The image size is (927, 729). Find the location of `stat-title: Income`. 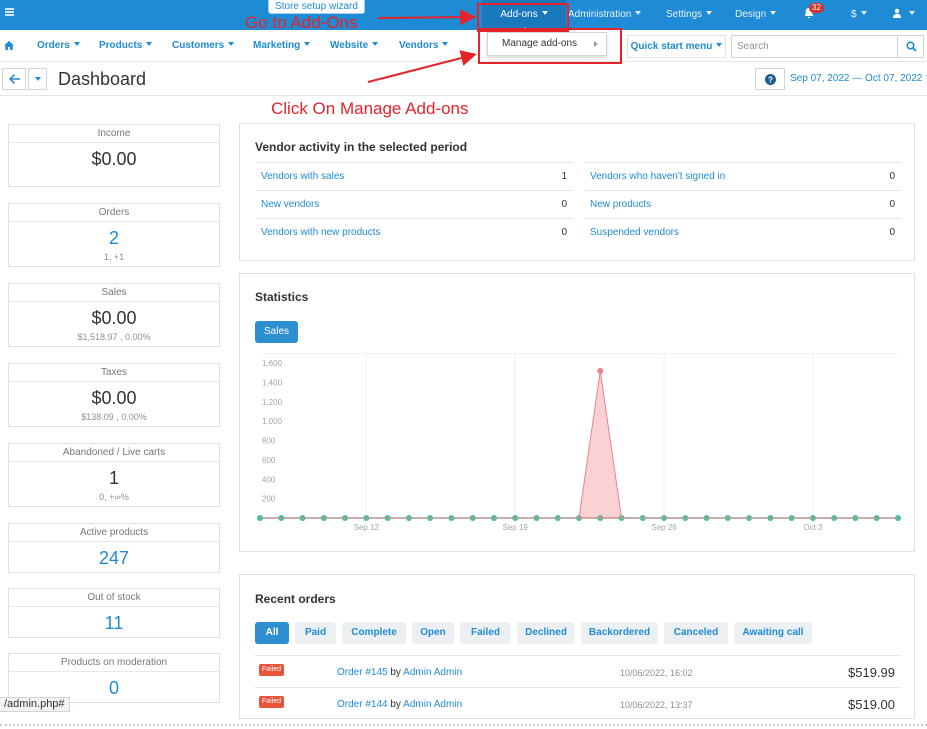

stat-title: Income is located at coordinates (114, 134).